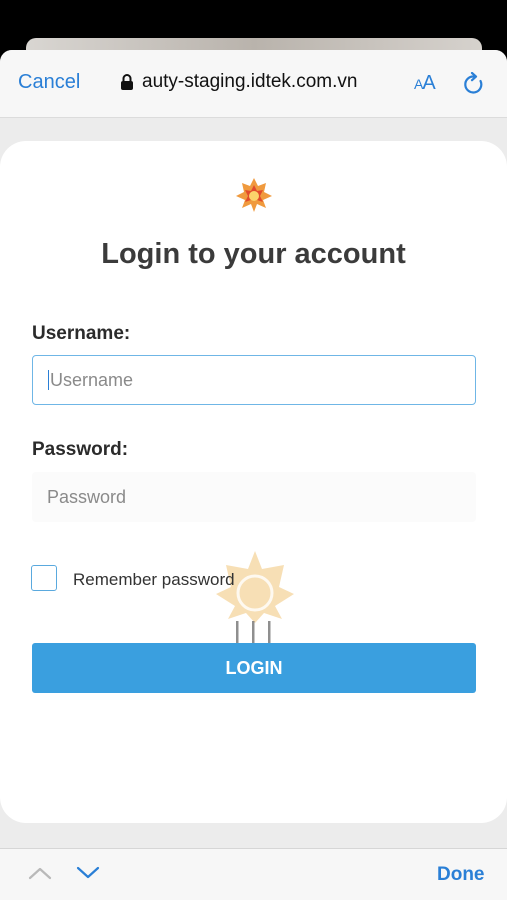 The image size is (507, 900). Describe the element at coordinates (254, 668) in the screenshot. I see `login-button: LOGIN` at that location.